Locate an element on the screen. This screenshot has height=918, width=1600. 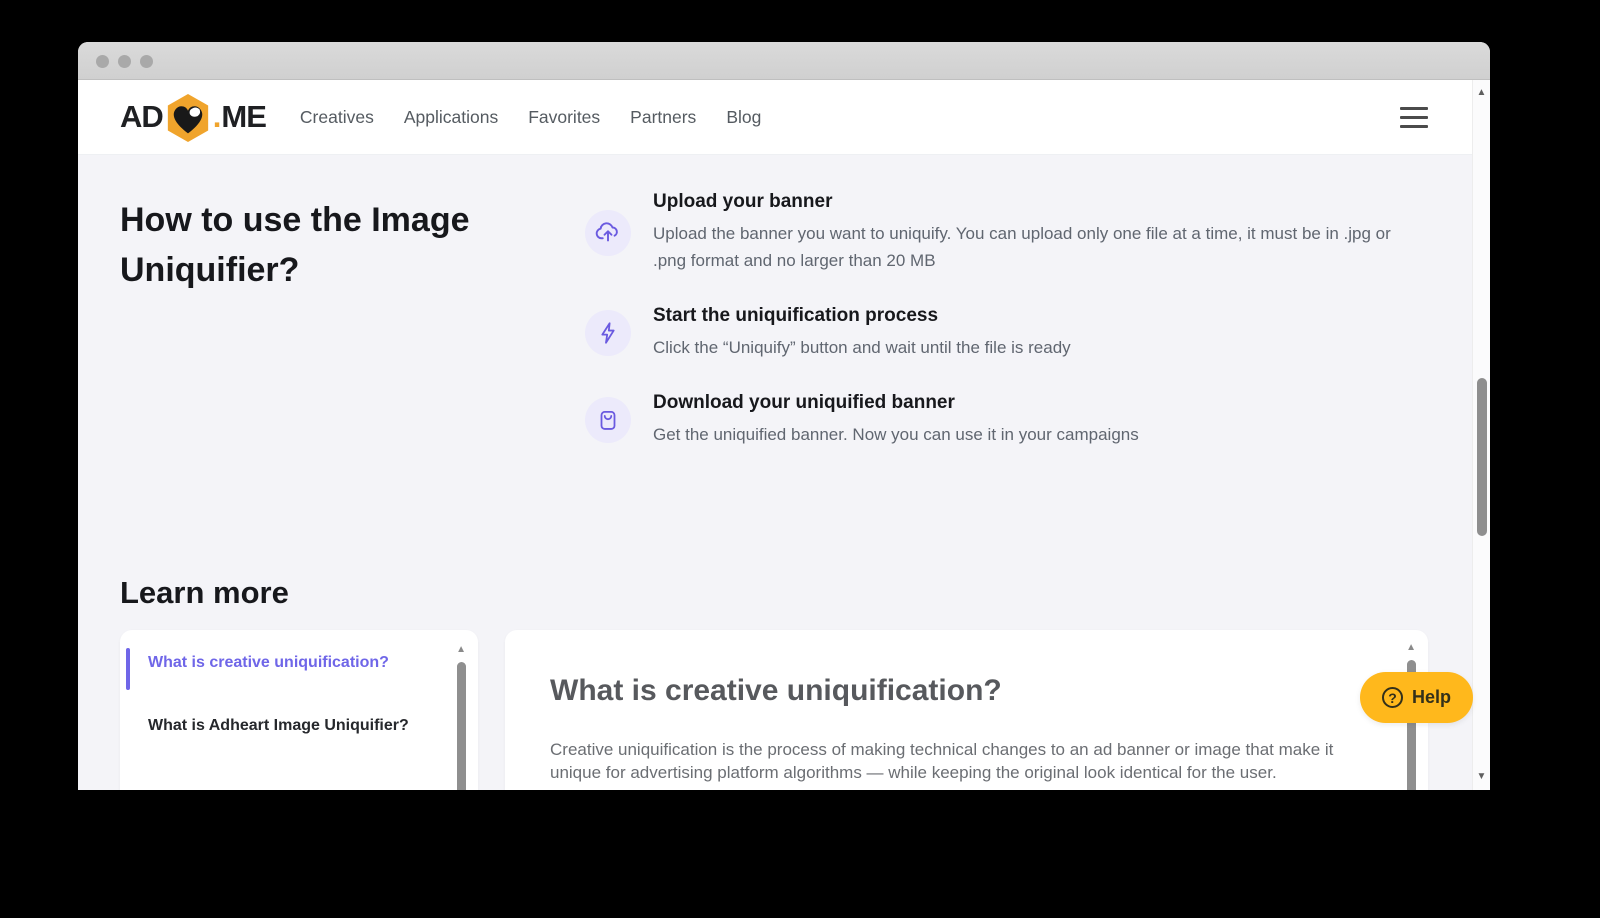
traffic-light-minimize is located at coordinates (124, 61).